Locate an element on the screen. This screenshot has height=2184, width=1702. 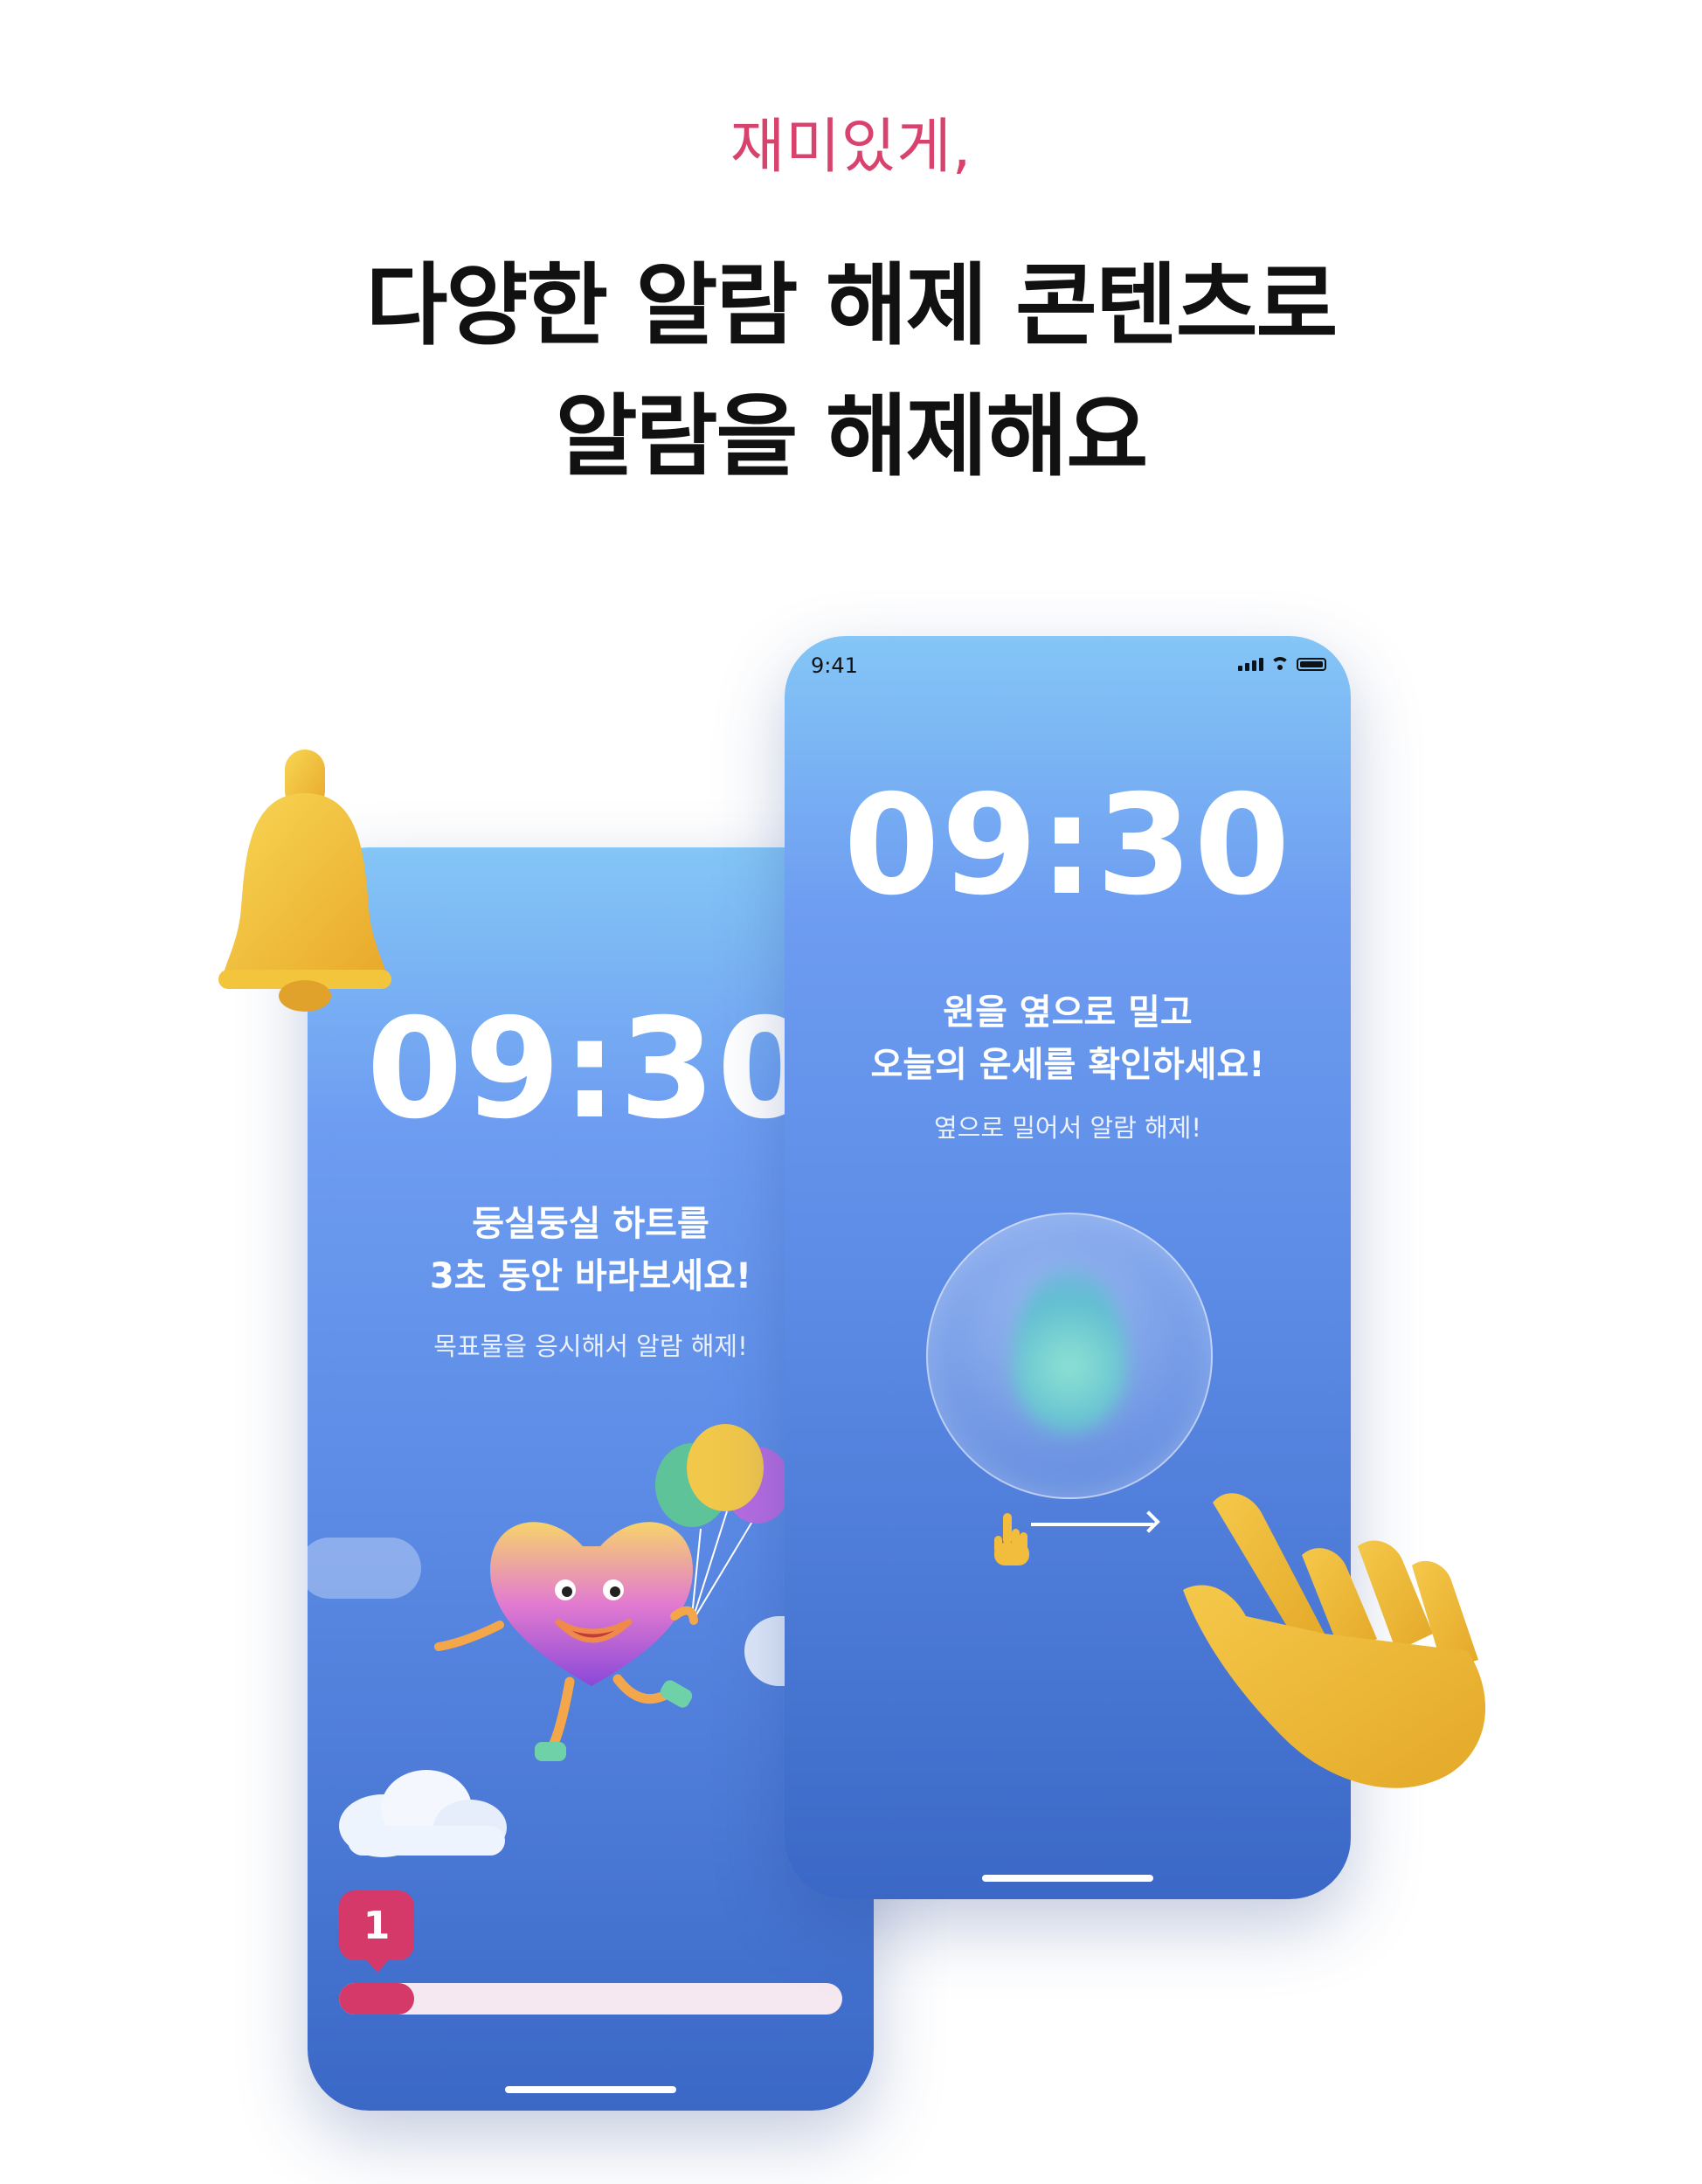
status-icons is located at coordinates (1282, 664).